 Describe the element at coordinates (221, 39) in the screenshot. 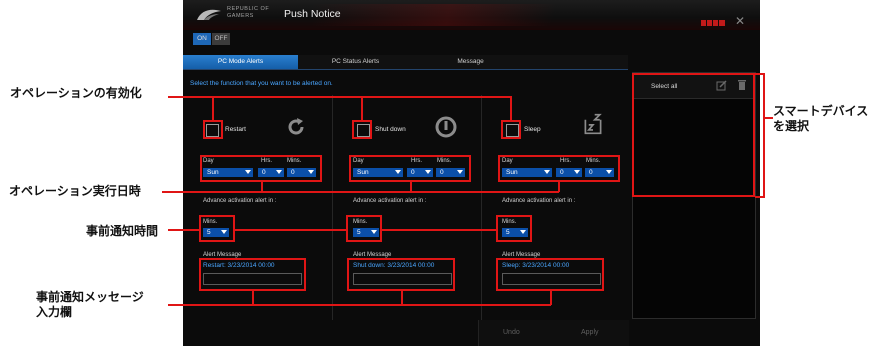

I see `toggle-off-button: OFF` at that location.